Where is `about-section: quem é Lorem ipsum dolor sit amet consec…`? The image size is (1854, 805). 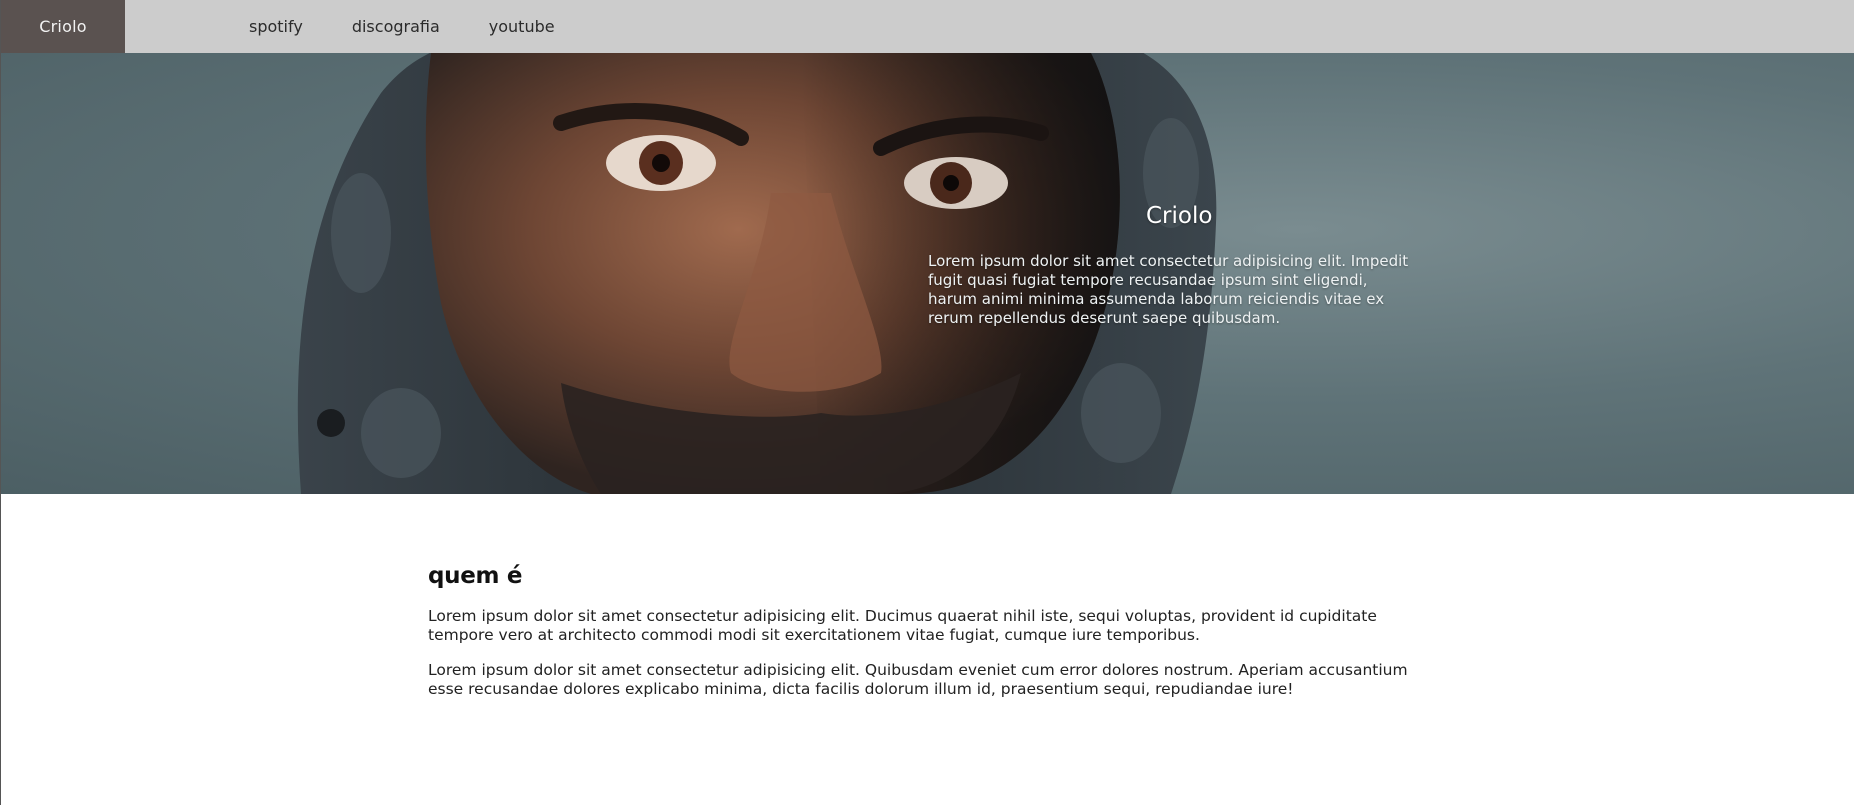 about-section: quem é Lorem ipsum dolor sit amet consec… is located at coordinates (933, 639).